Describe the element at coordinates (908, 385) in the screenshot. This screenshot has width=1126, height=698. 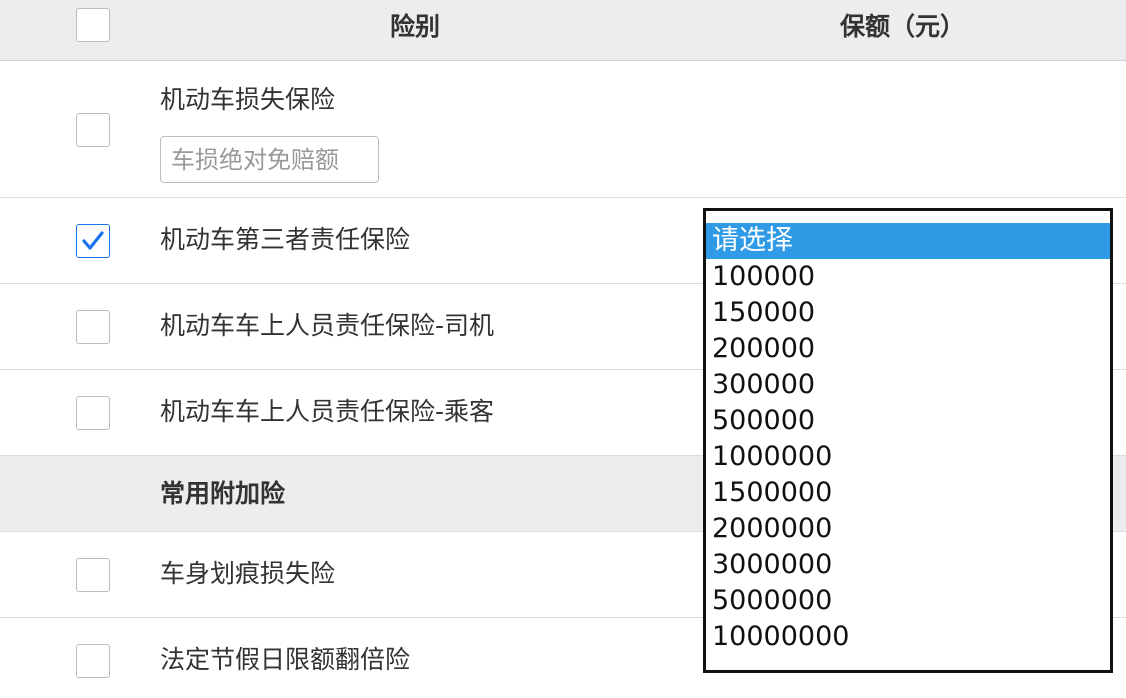
I see `dropdown-option: 300000` at that location.